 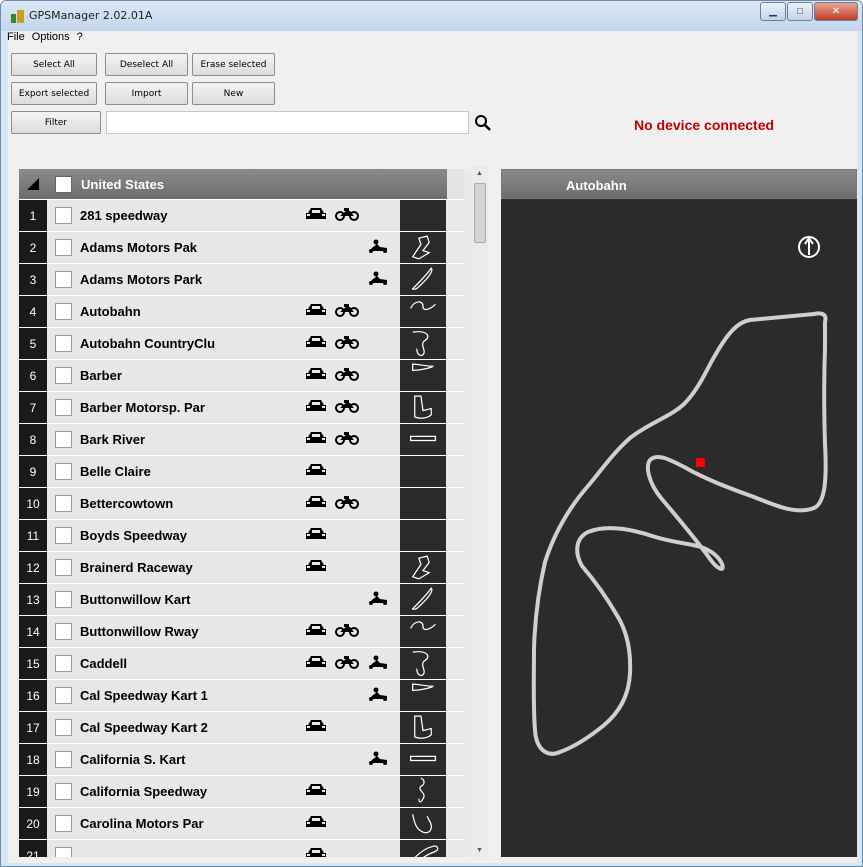 I want to click on track-row: 9 Belle Claire, so click(x=241, y=471).